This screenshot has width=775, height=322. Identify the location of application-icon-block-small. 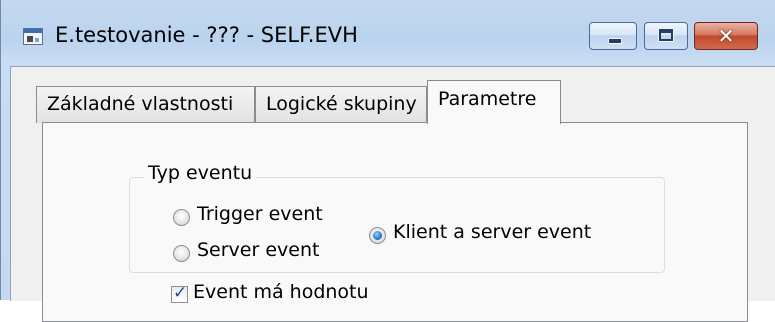
(37, 40).